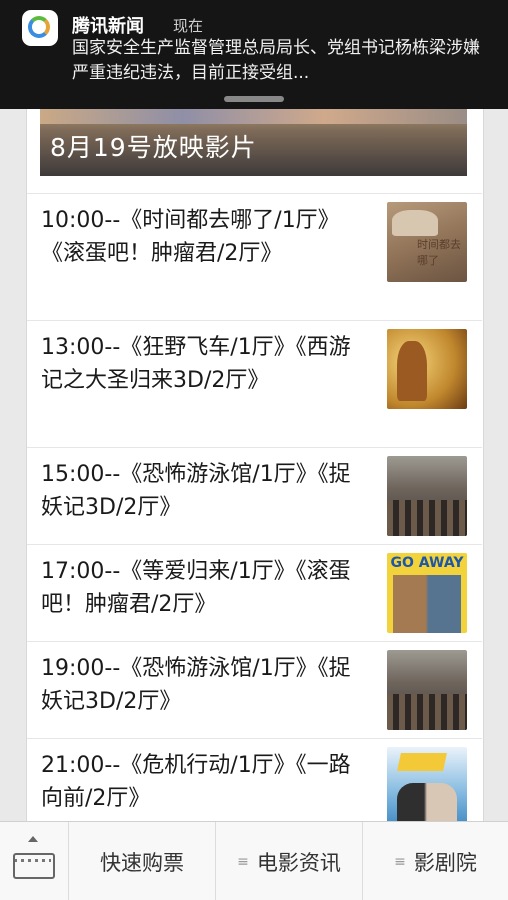 The image size is (508, 900). Describe the element at coordinates (298, 862) in the screenshot. I see `movie-news-label: 电影资讯` at that location.